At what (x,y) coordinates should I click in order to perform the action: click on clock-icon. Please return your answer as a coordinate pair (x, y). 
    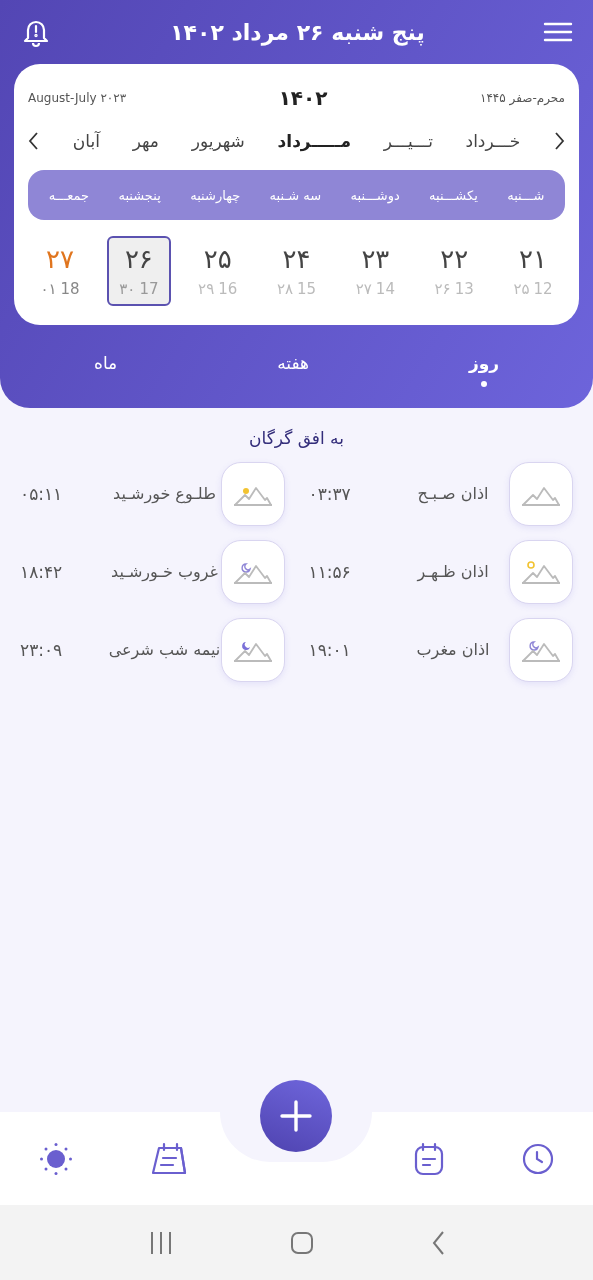
    Looking at the image, I should click on (538, 1158).